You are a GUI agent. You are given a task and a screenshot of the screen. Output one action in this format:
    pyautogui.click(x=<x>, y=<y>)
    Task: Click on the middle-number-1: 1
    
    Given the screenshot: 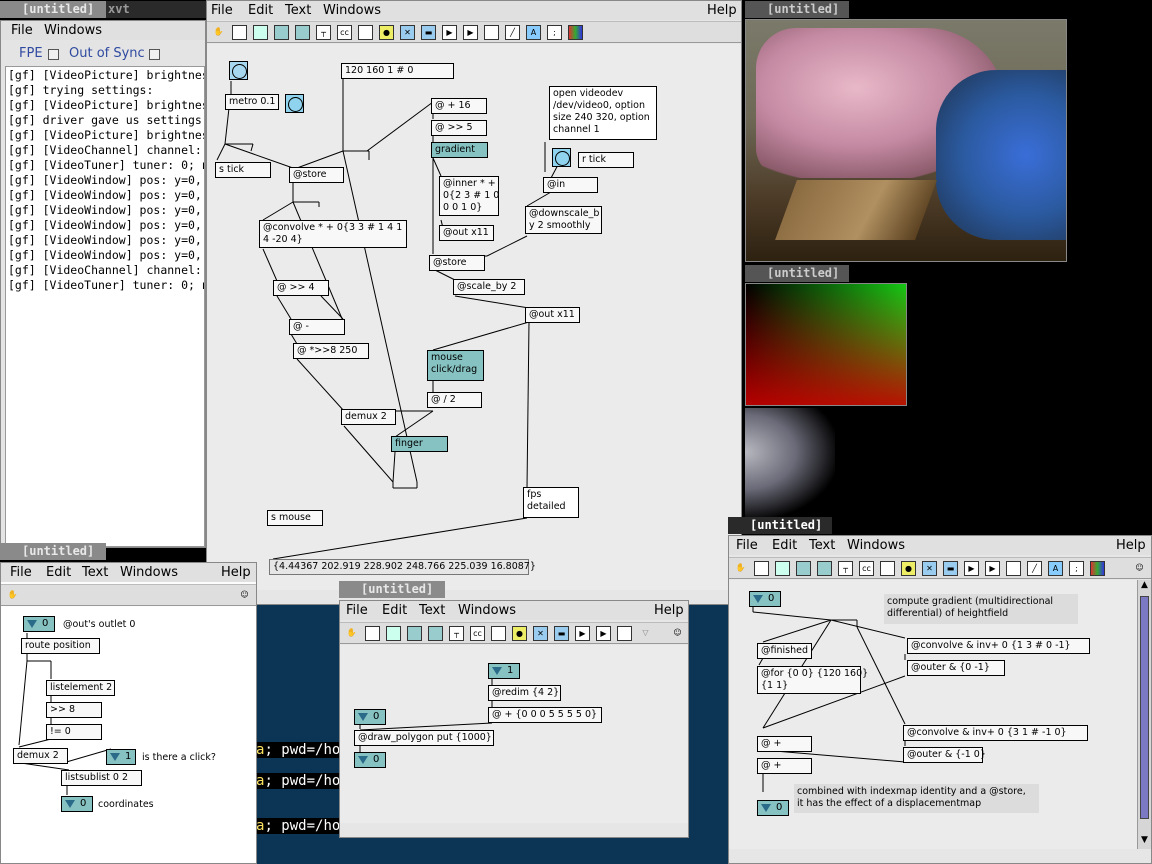 What is the action you would take?
    pyautogui.click(x=504, y=671)
    